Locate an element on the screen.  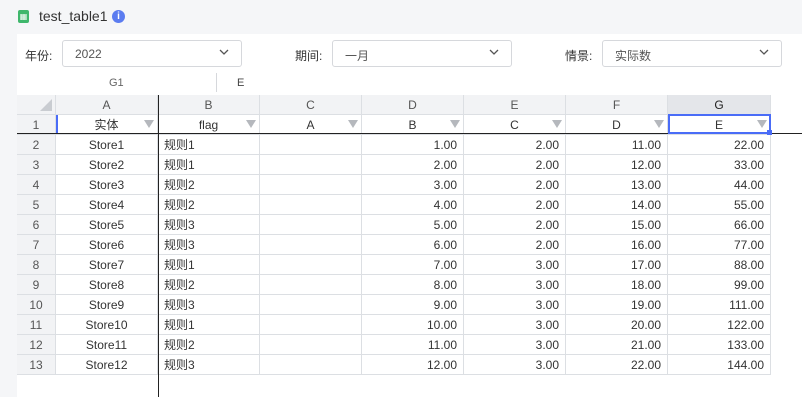
column-header-f: F is located at coordinates (617, 105).